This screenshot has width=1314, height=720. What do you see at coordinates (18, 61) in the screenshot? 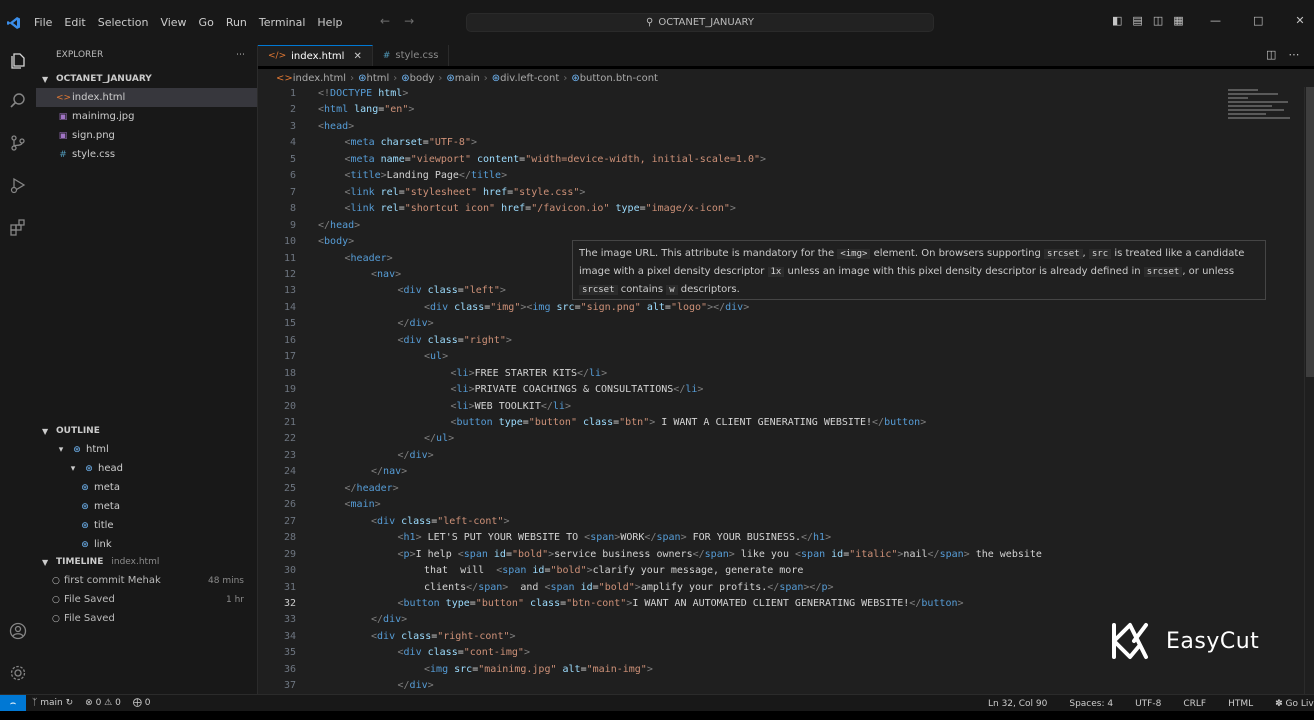
I see `explorer-icon` at bounding box center [18, 61].